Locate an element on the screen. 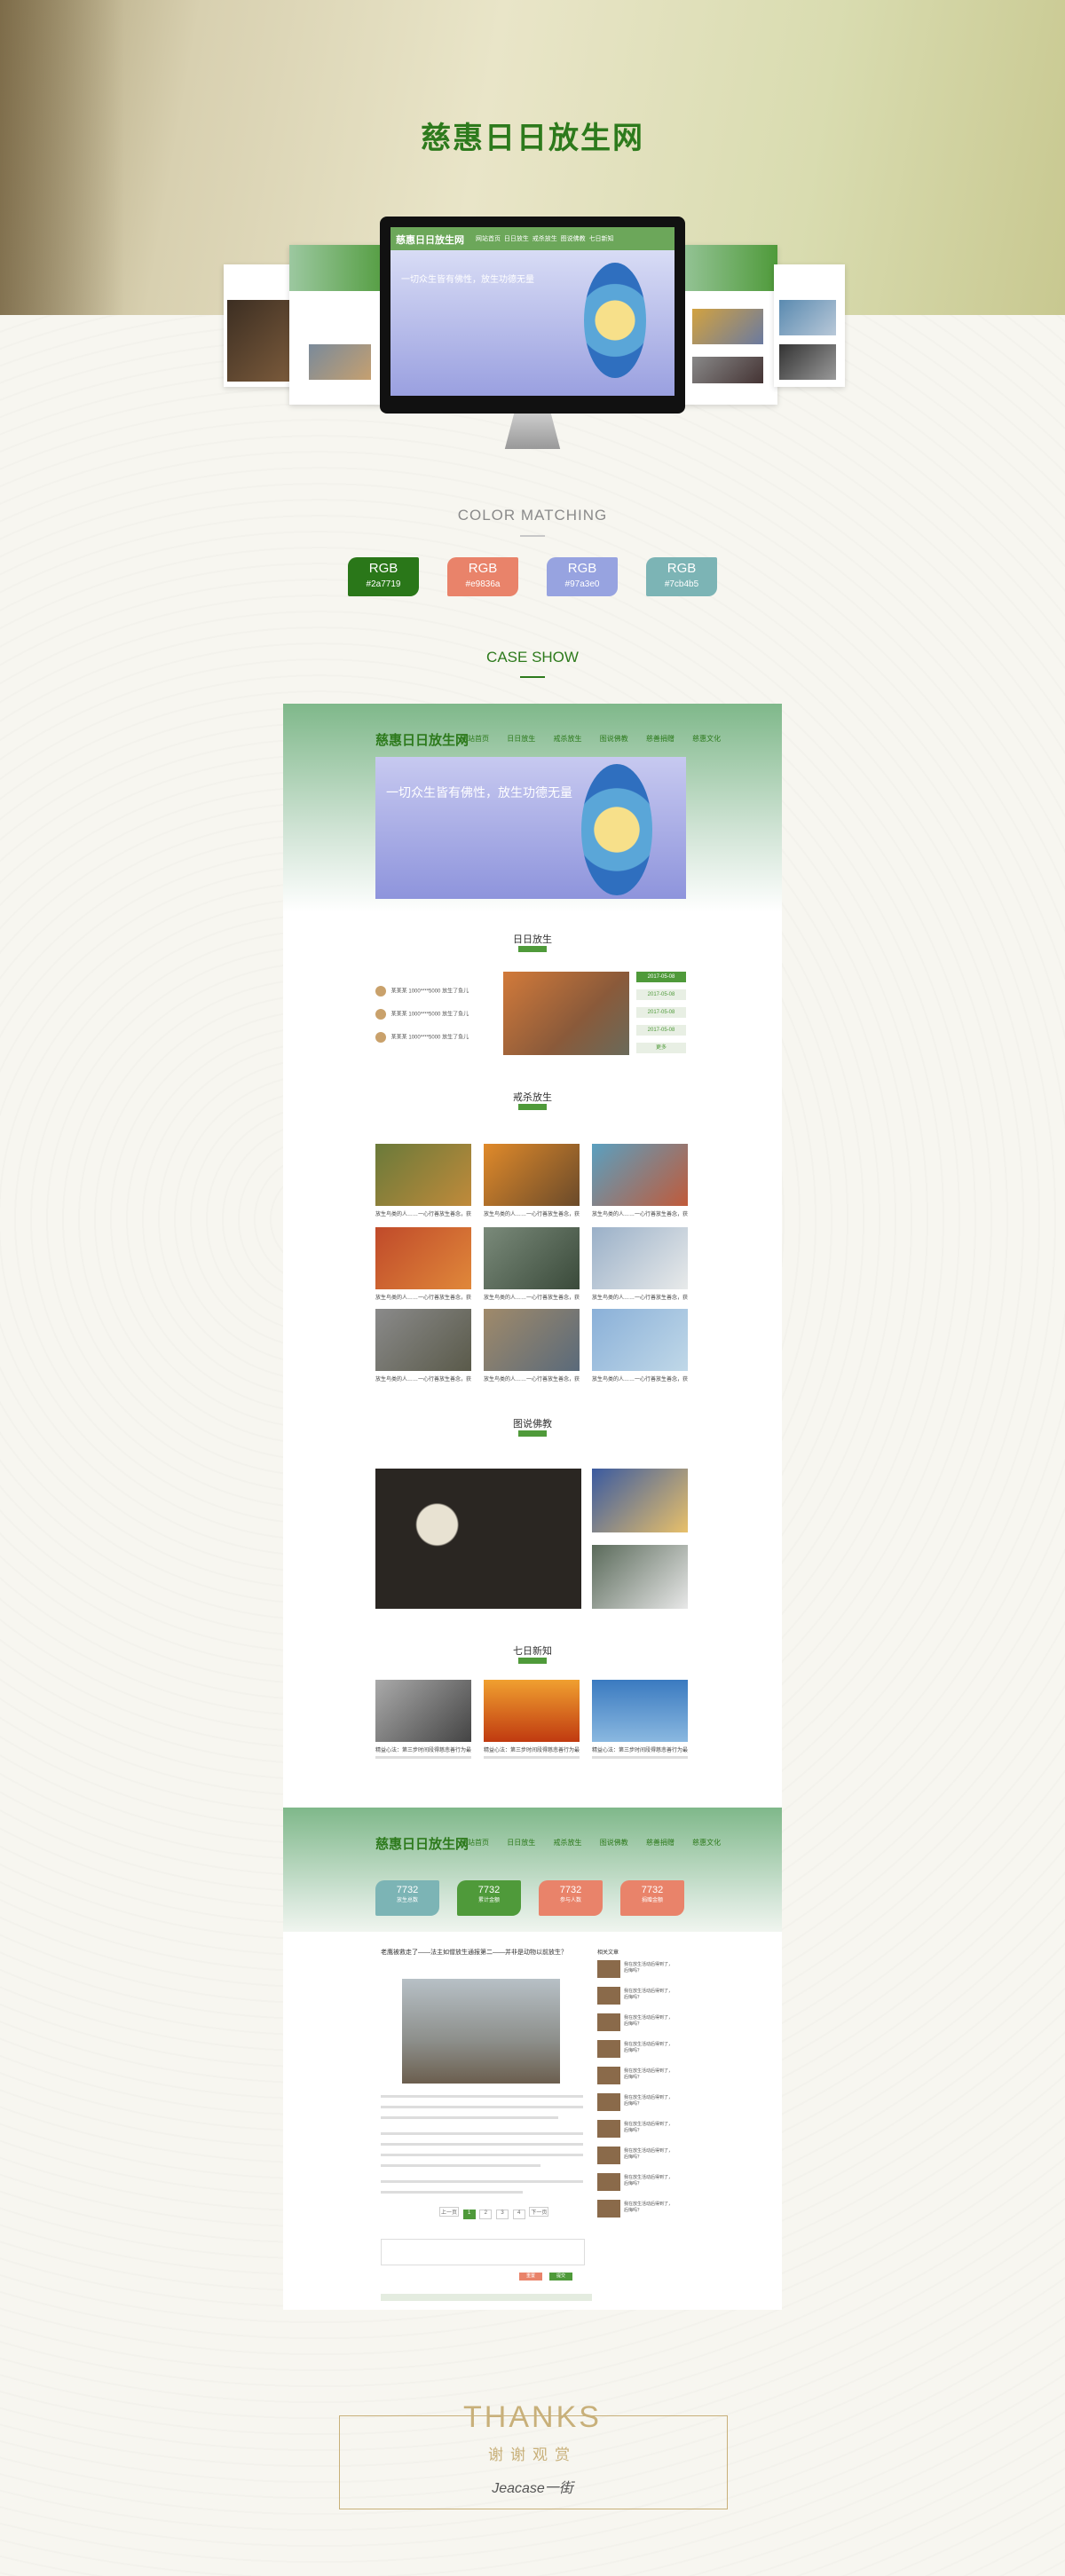  page-button: 3 is located at coordinates (502, 2215).